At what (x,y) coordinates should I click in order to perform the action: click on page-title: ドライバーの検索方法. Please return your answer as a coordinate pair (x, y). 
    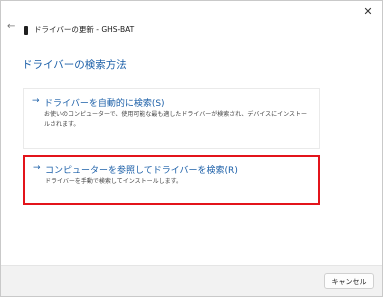
    Looking at the image, I should click on (74, 65).